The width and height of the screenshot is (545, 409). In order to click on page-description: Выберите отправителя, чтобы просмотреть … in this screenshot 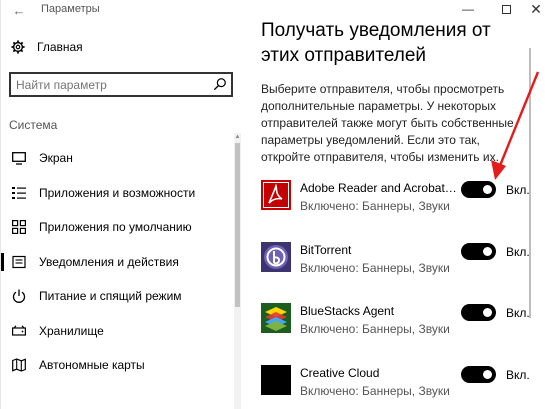, I will do `click(387, 123)`.